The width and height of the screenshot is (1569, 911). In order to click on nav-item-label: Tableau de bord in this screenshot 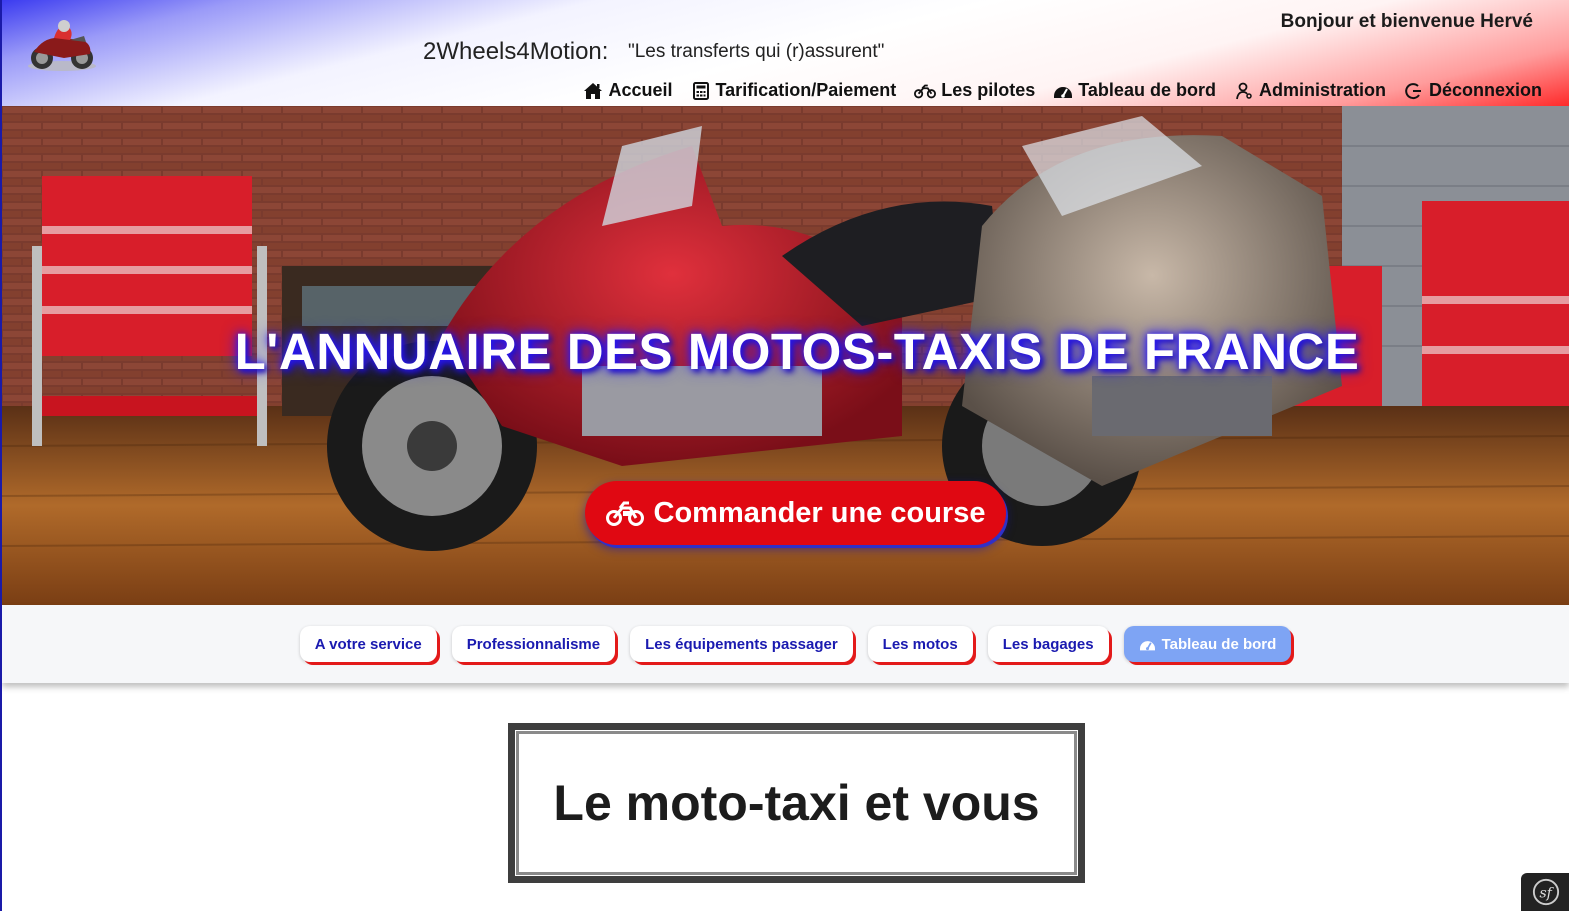, I will do `click(1147, 90)`.